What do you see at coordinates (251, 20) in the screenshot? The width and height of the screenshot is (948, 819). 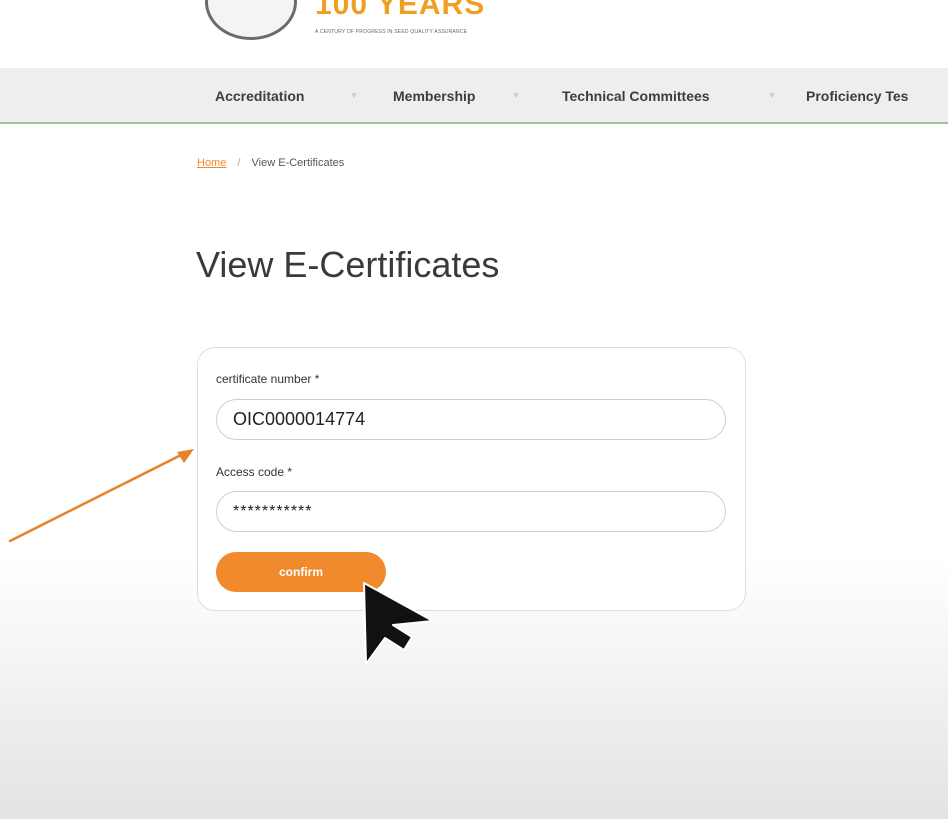 I see `seal-emblem-icon` at bounding box center [251, 20].